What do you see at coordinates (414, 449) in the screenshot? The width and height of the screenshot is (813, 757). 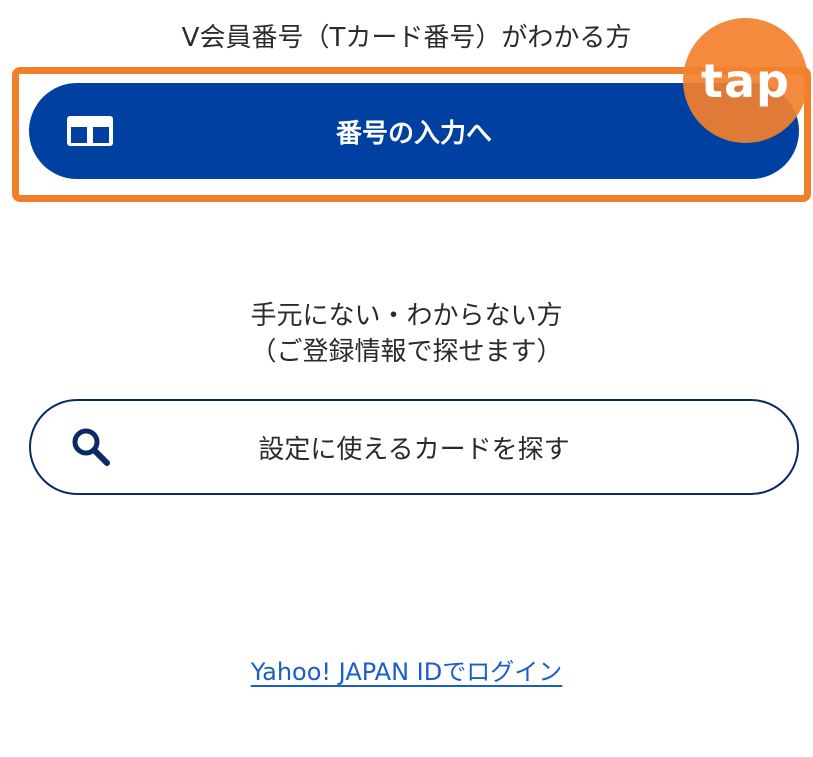 I see `find-card-button-label: 設定に使えるカードを探す` at bounding box center [414, 449].